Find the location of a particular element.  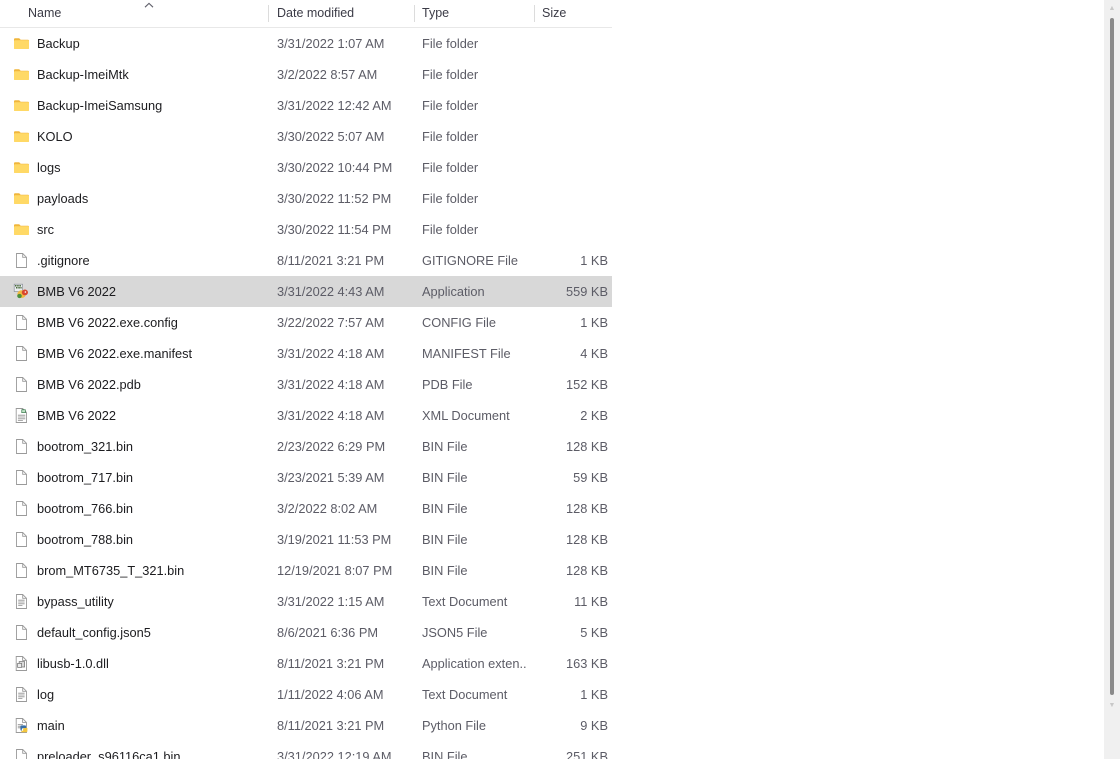

date-modified-cell: 3/31/2022 4:43 AM is located at coordinates (331, 291).